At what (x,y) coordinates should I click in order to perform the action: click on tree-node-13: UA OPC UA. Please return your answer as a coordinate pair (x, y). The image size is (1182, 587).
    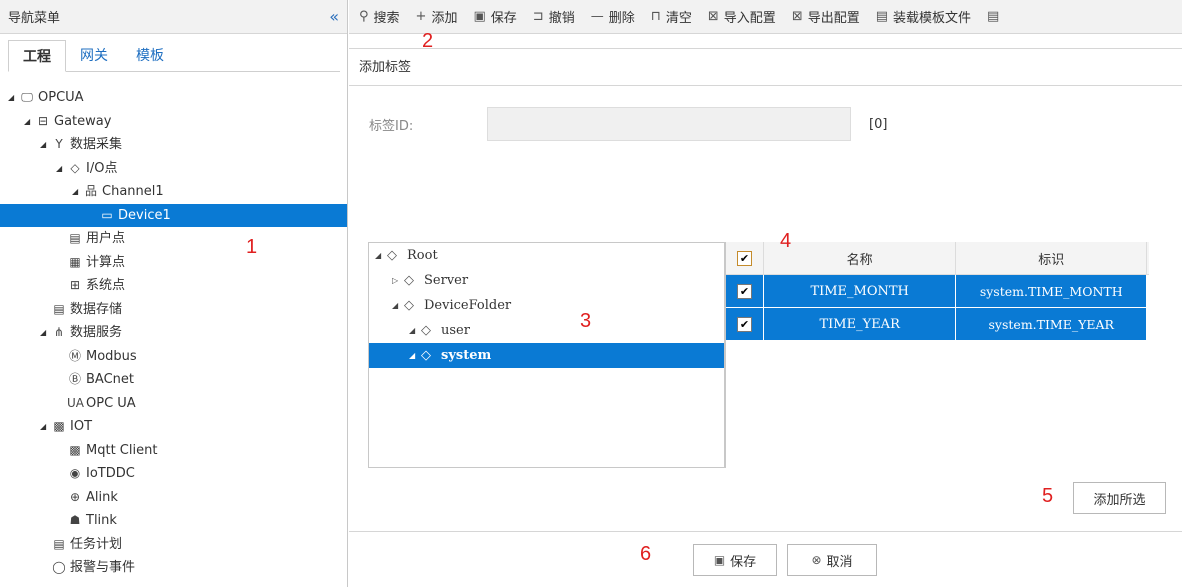
    Looking at the image, I should click on (173, 404).